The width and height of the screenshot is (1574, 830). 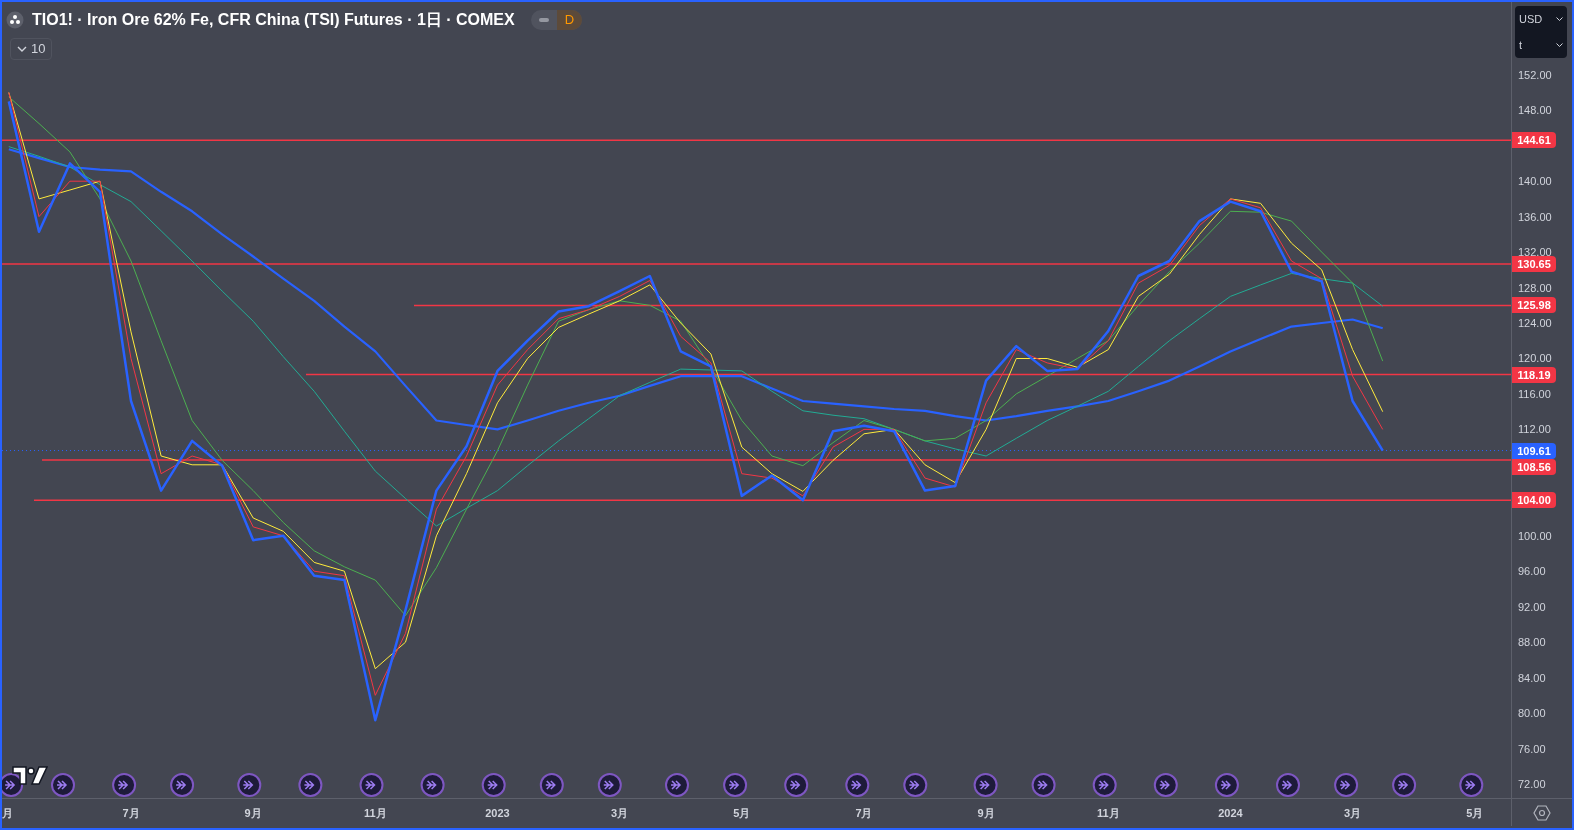 I want to click on time-tick-label: 2024, so click(x=1230, y=813).